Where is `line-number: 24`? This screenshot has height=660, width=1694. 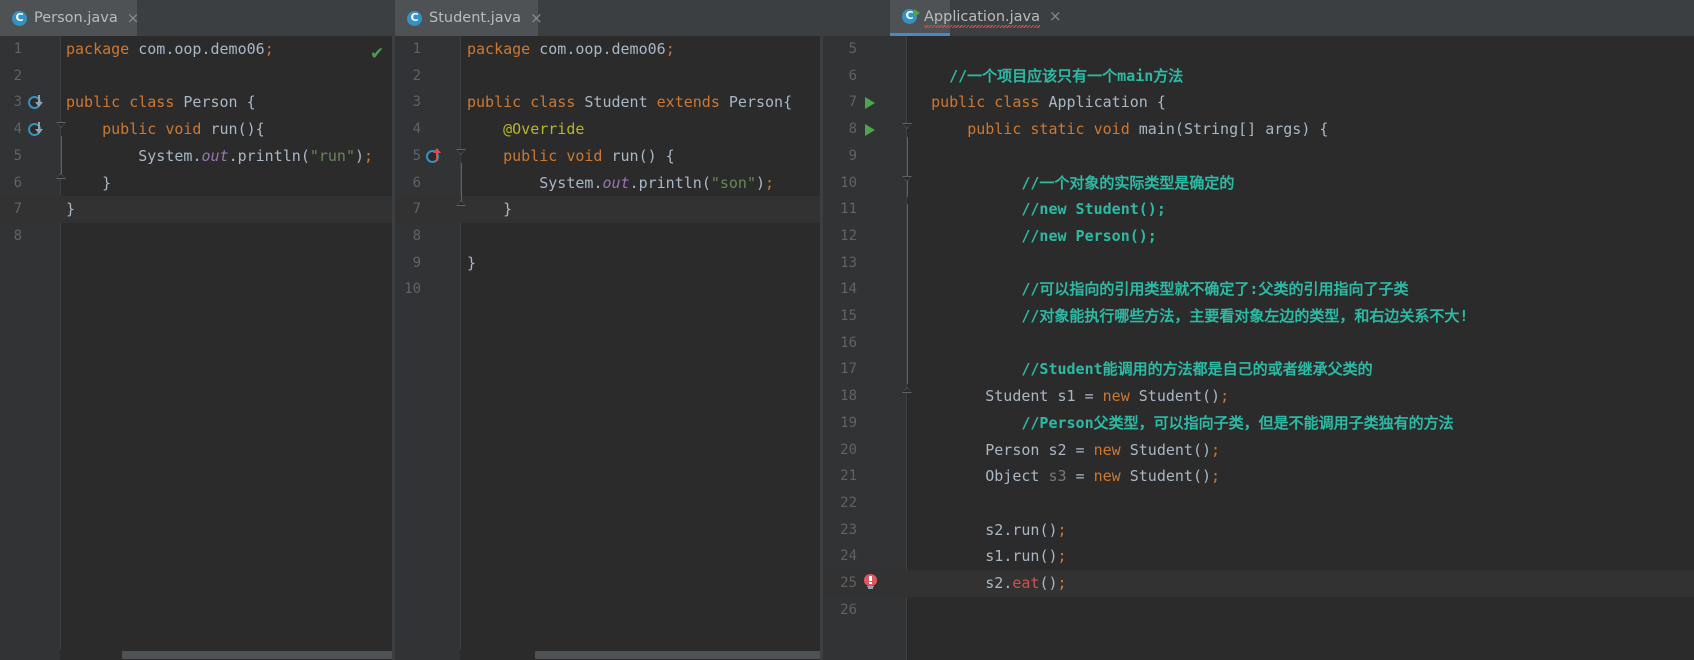 line-number: 24 is located at coordinates (848, 556).